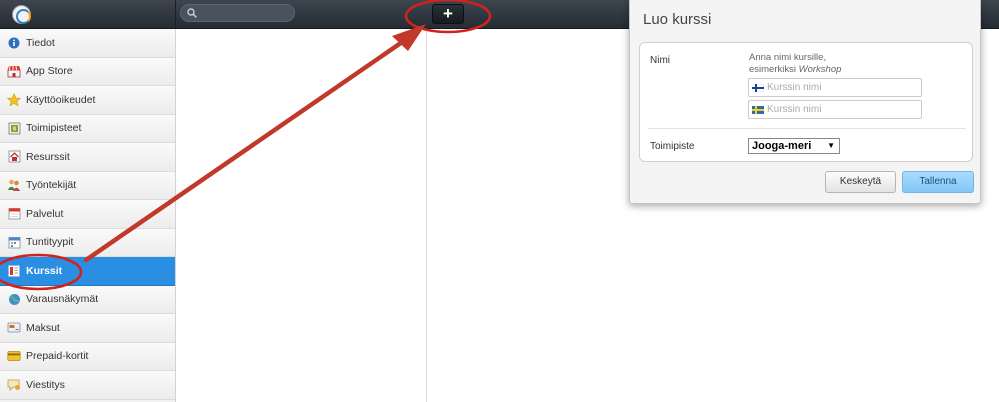  I want to click on sidebar-item-label: Tiedot, so click(40, 42).